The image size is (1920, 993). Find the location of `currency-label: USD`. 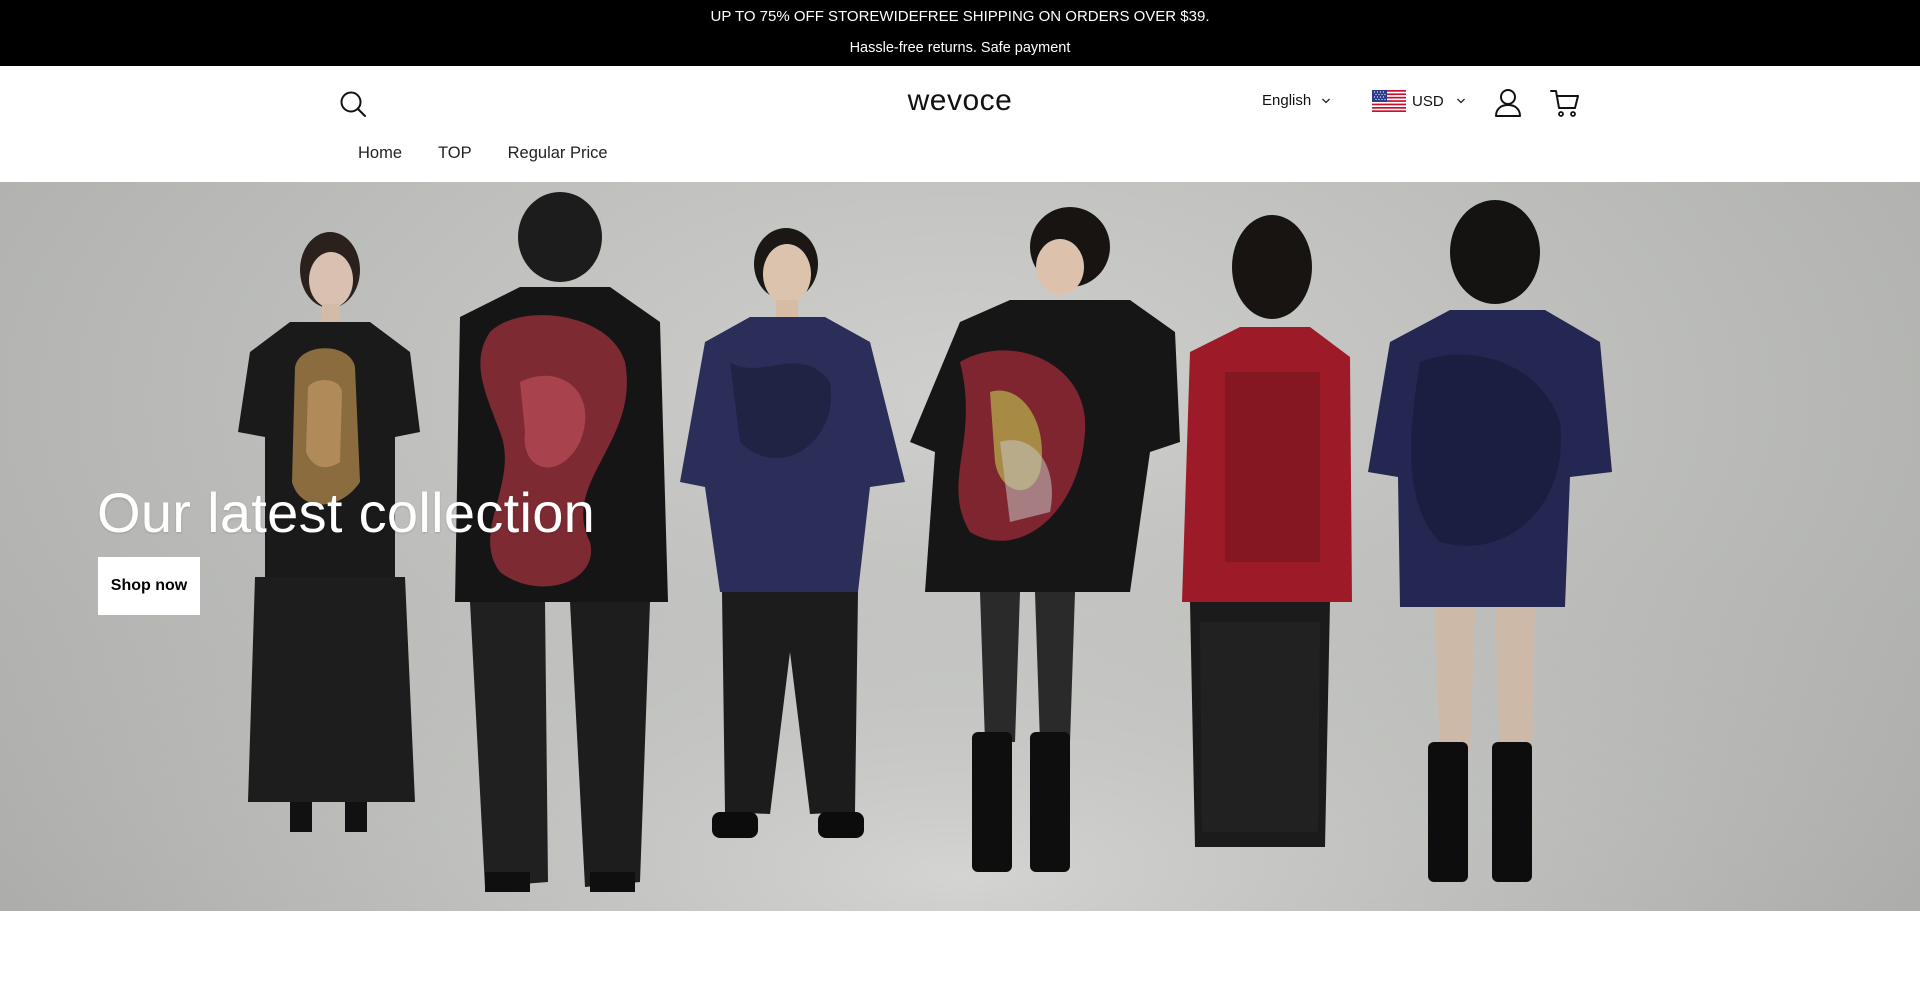

currency-label: USD is located at coordinates (1428, 101).